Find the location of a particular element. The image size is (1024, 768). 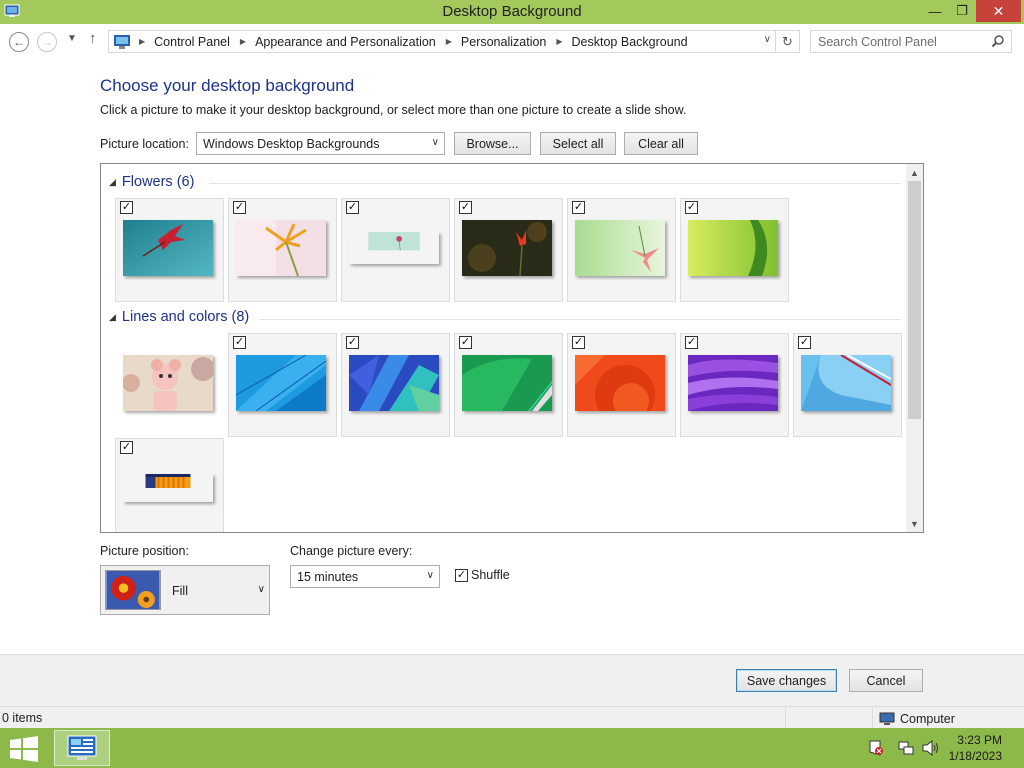

page-title: Choose your desktop background is located at coordinates (227, 85).